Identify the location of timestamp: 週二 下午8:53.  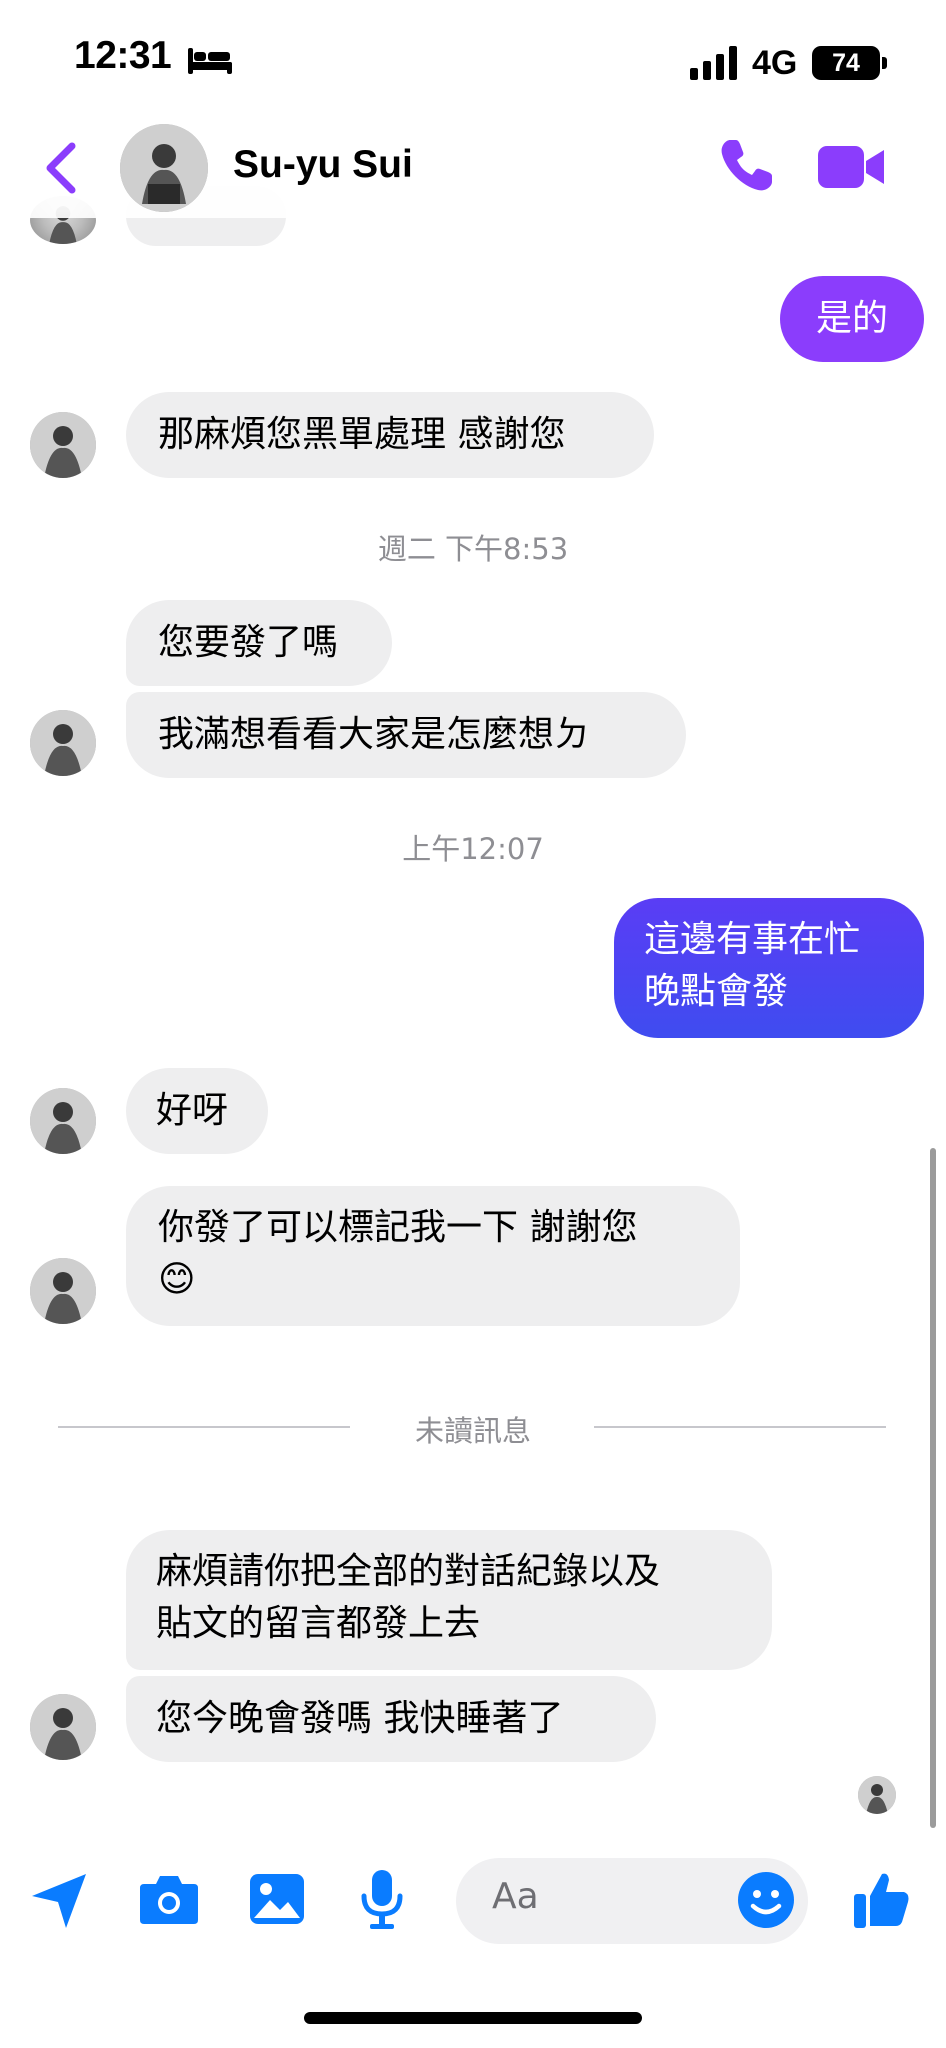
(473, 549).